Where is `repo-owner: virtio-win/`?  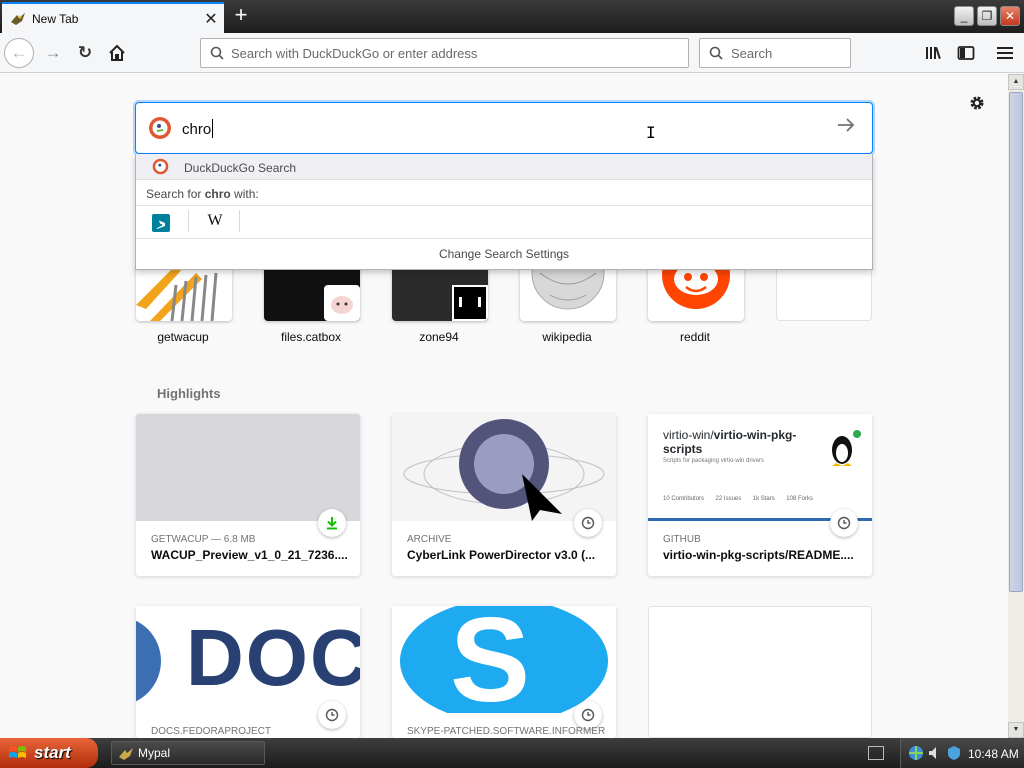
repo-owner: virtio-win/ is located at coordinates (688, 435).